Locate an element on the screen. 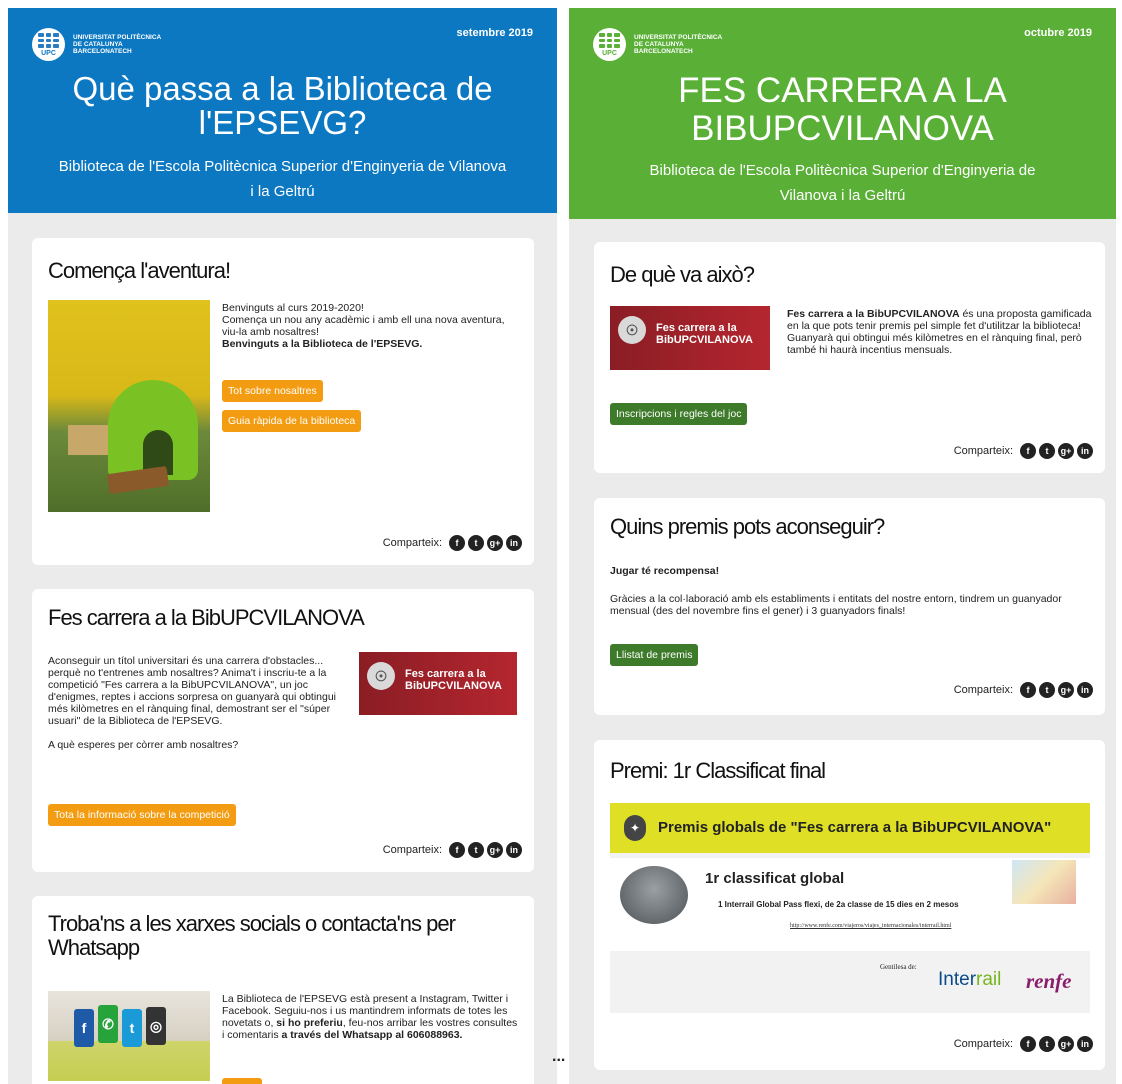 The height and width of the screenshot is (1084, 1122). issue-date: setembre 2019 is located at coordinates (494, 33).